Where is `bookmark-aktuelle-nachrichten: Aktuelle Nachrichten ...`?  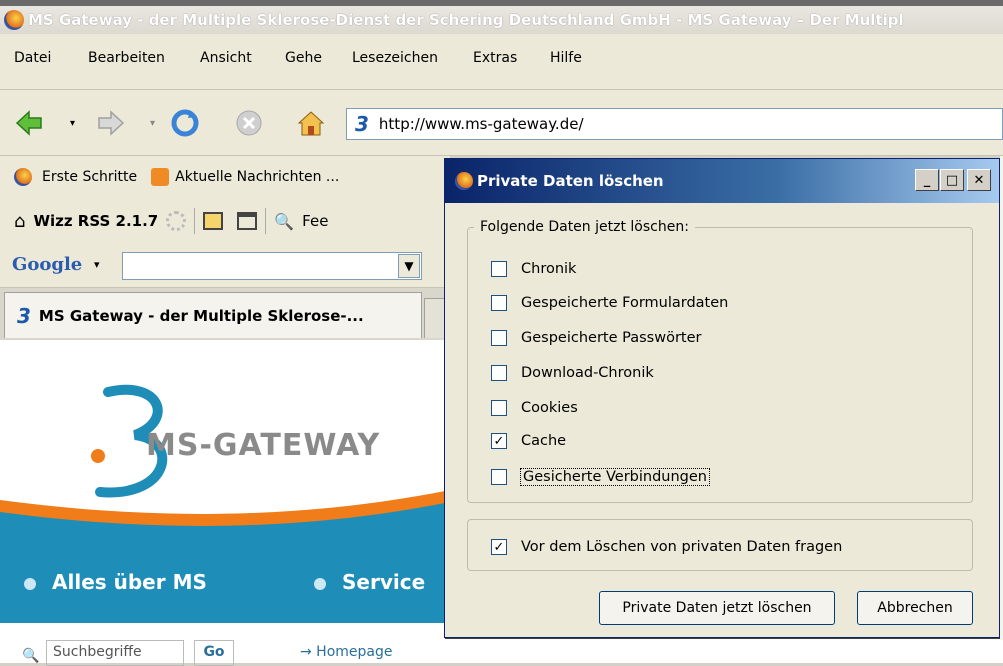
bookmark-aktuelle-nachrichten: Aktuelle Nachrichten ... is located at coordinates (257, 177).